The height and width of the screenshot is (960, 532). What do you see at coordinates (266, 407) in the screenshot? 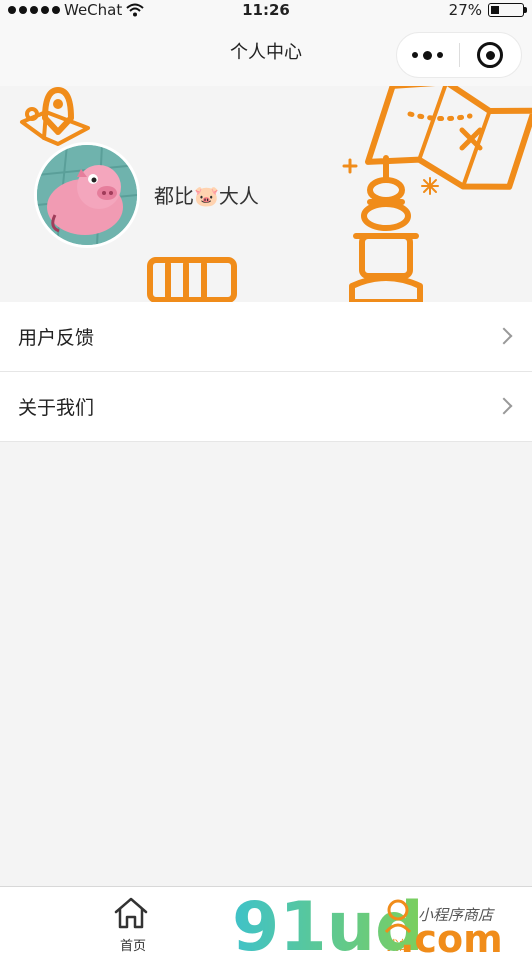
I see `menu-item-about-us: 关于我们` at bounding box center [266, 407].